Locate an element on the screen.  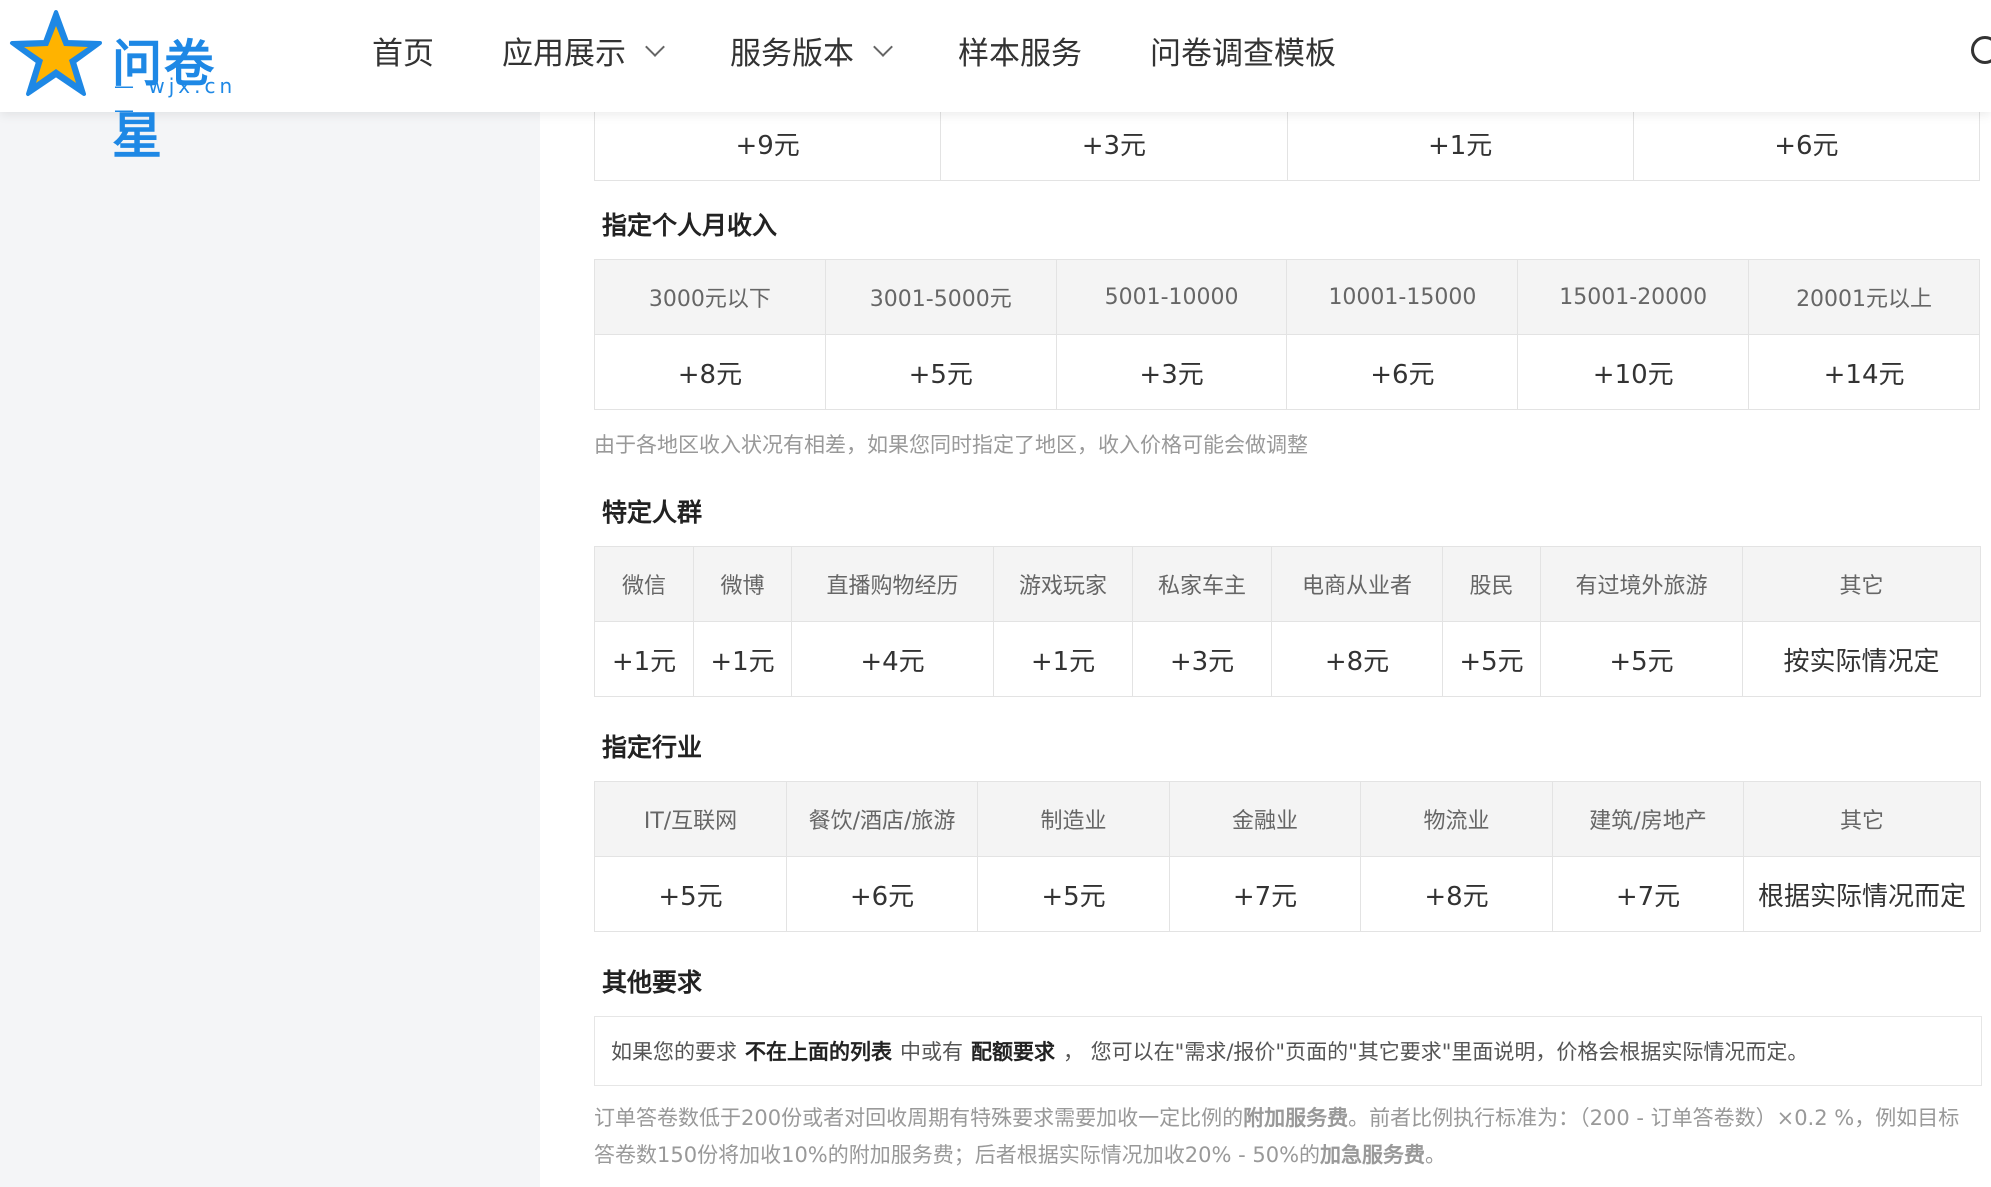
prev-pricing-table: +9元 +3元 +1元 +6元 is located at coordinates (1287, 143).